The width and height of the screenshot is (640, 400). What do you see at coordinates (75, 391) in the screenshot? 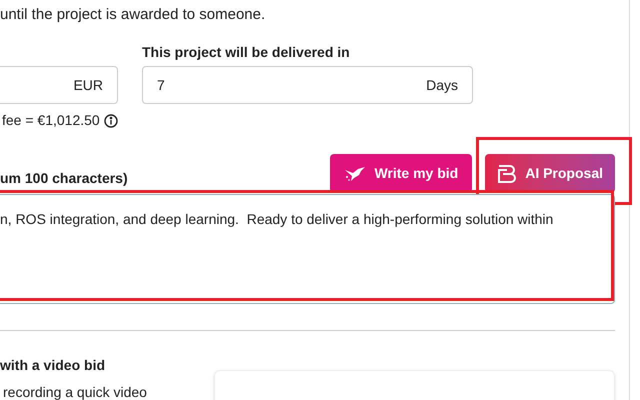
I see `video-bid-text: recording a quick video` at bounding box center [75, 391].